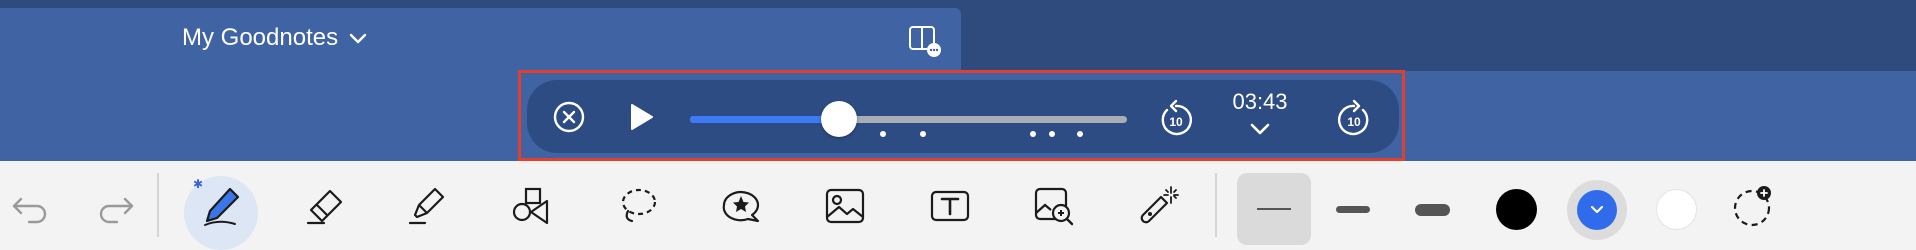 Image resolution: width=1916 pixels, height=250 pixels. Describe the element at coordinates (908, 119) in the screenshot. I see `playback-scrubber` at that location.